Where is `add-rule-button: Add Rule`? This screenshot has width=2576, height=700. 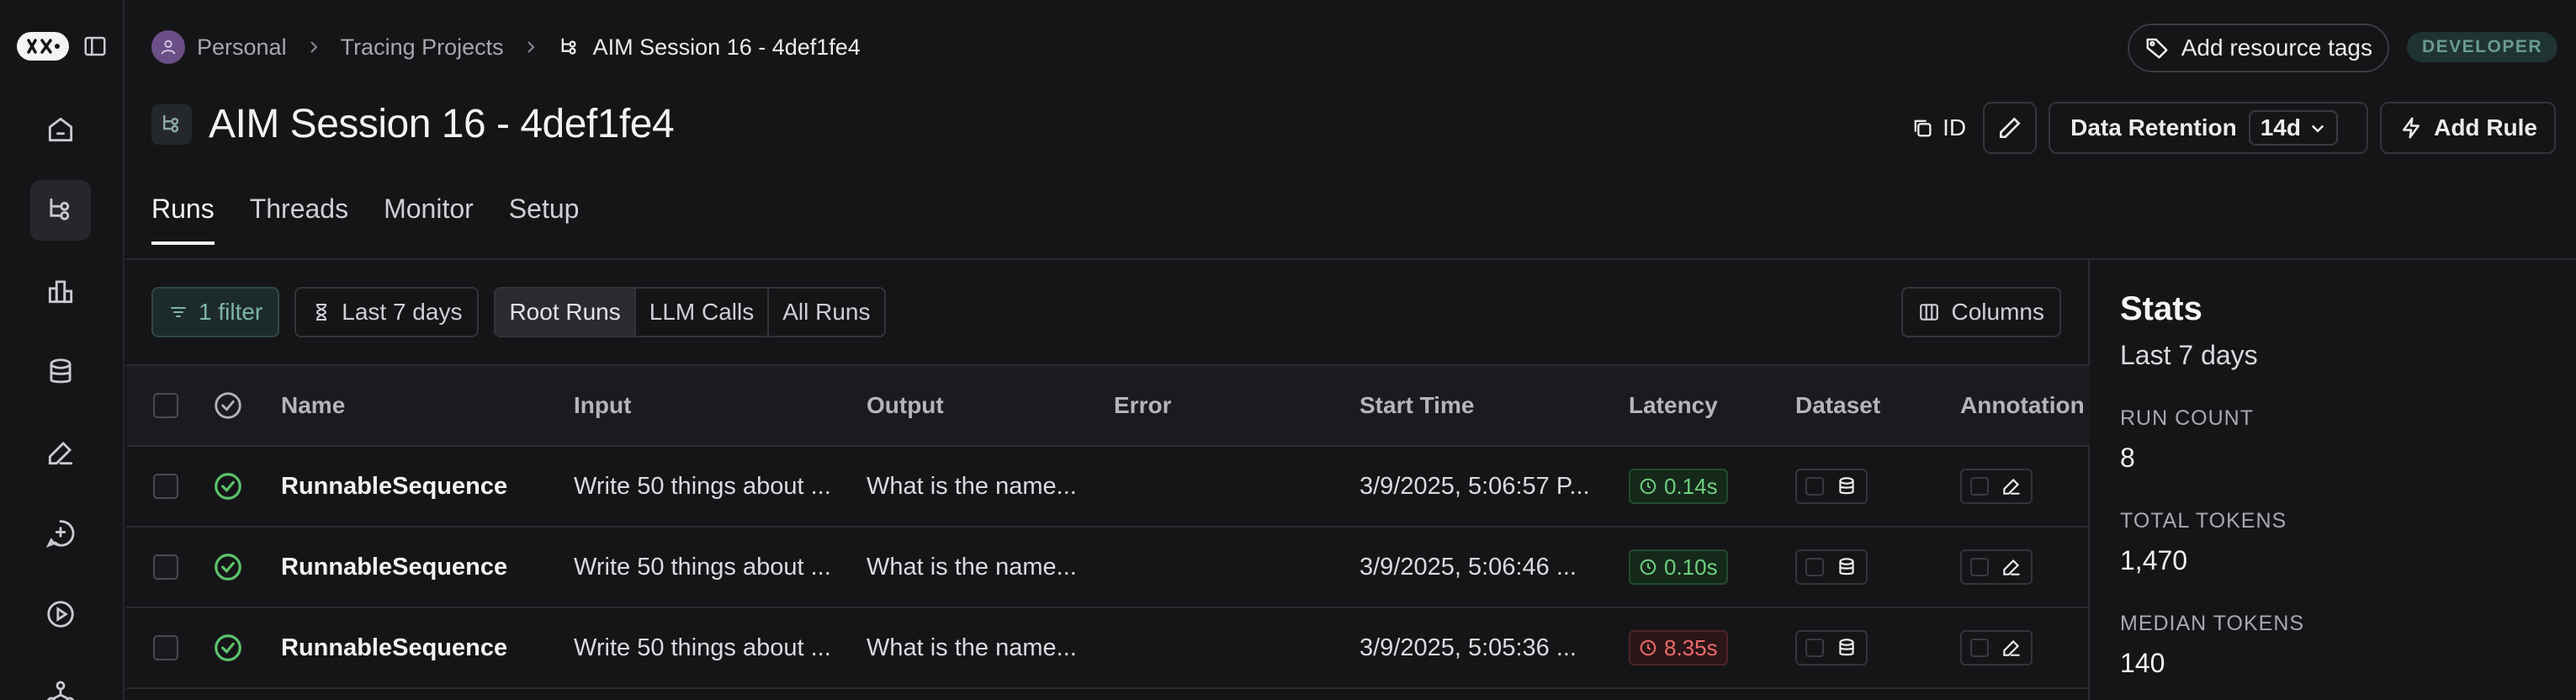 add-rule-button: Add Rule is located at coordinates (2468, 128).